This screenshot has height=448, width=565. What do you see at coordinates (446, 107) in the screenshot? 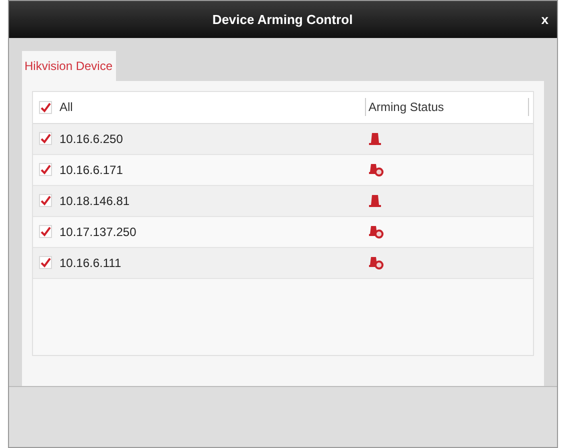
I see `column-header: Arming Status` at bounding box center [446, 107].